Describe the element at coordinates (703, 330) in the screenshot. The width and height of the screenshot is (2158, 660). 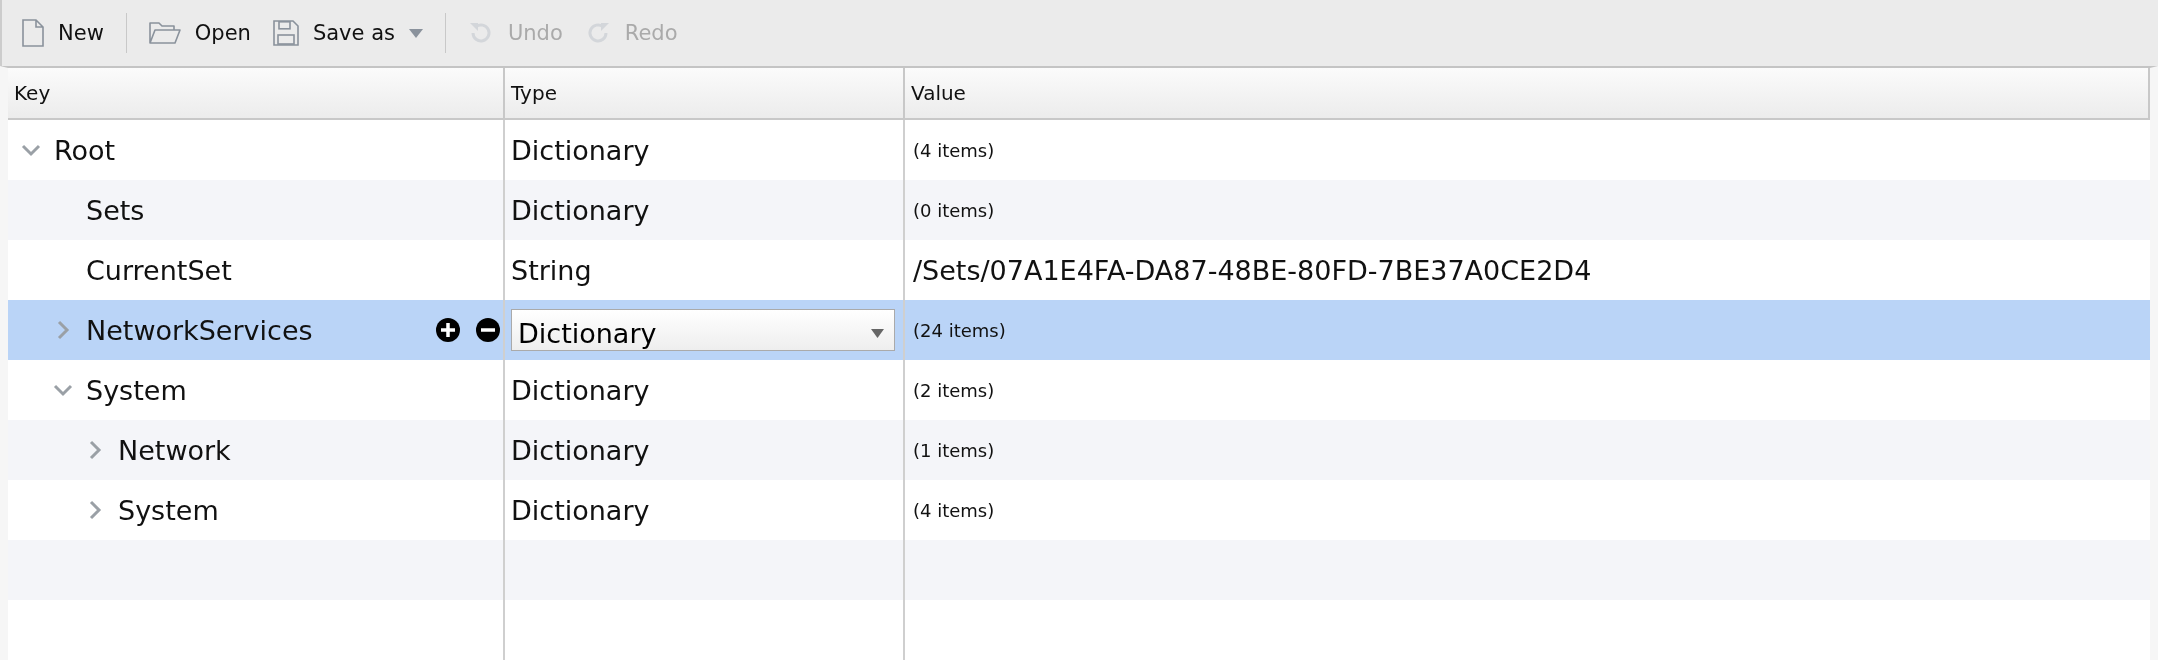
I see `type-dropdown: Dictionary` at that location.